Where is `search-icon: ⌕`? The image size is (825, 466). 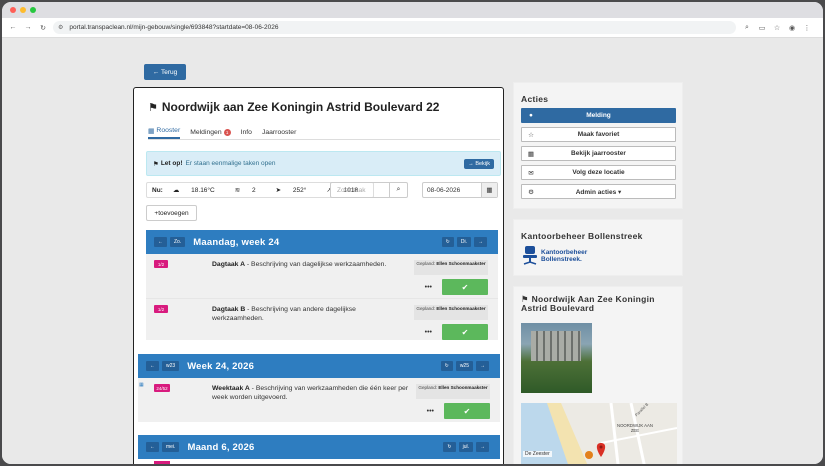
search-icon: ⌕ is located at coordinates (398, 190).